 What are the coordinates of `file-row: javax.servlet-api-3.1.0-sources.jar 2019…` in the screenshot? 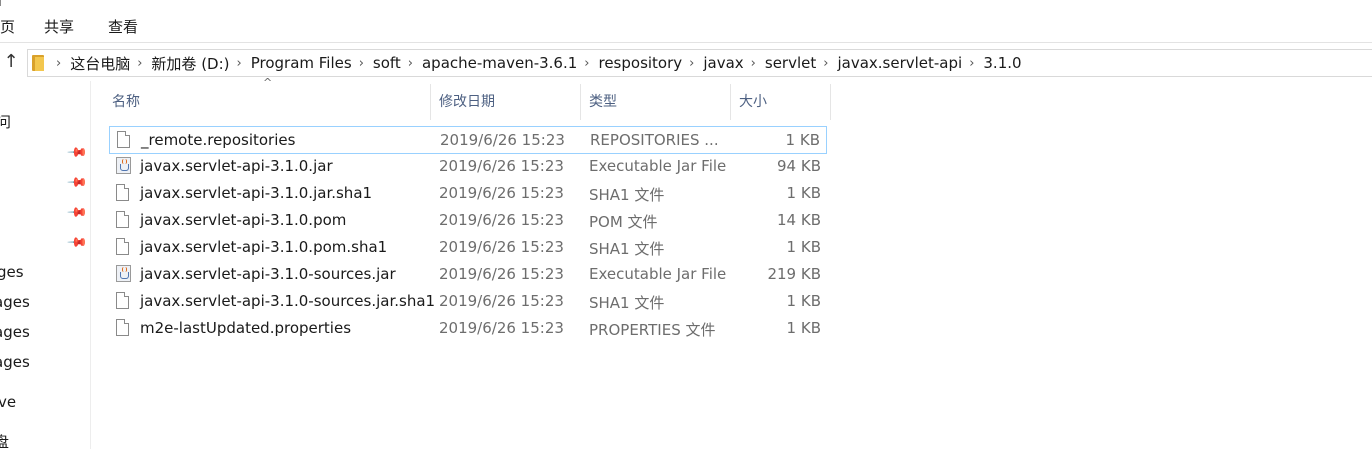 It's located at (468, 274).